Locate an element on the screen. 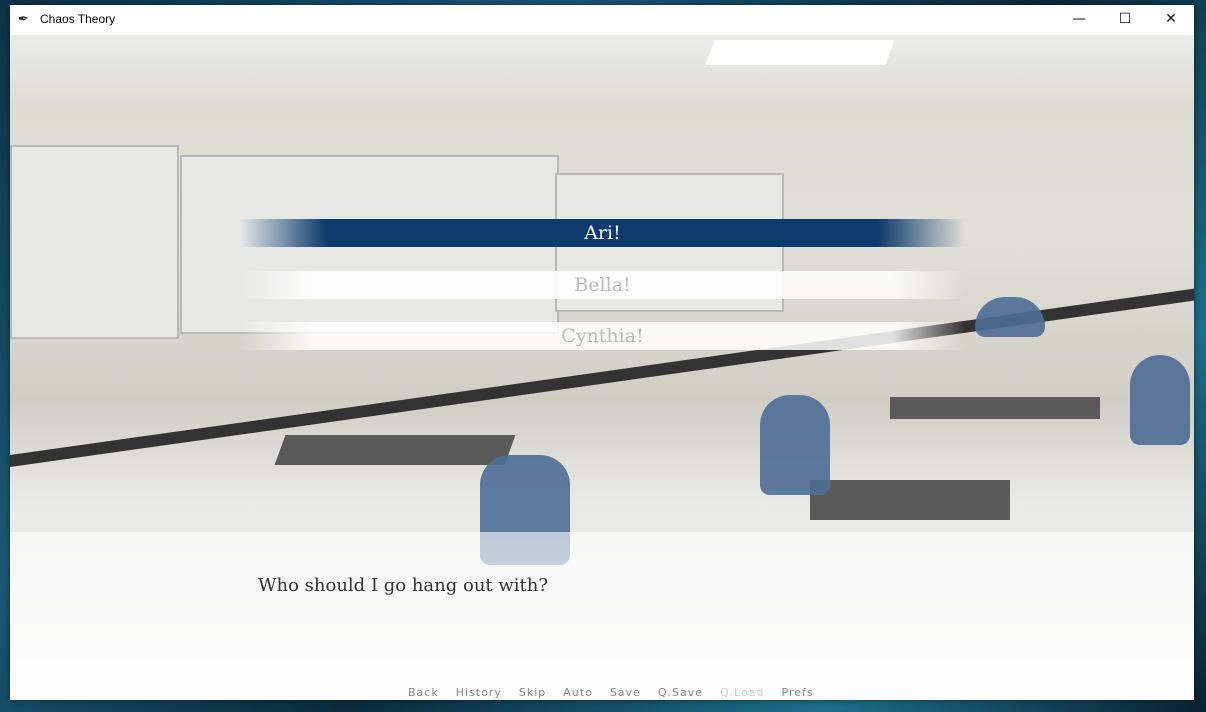 This screenshot has width=1206, height=712. window-title: Chaos Theory is located at coordinates (78, 19).